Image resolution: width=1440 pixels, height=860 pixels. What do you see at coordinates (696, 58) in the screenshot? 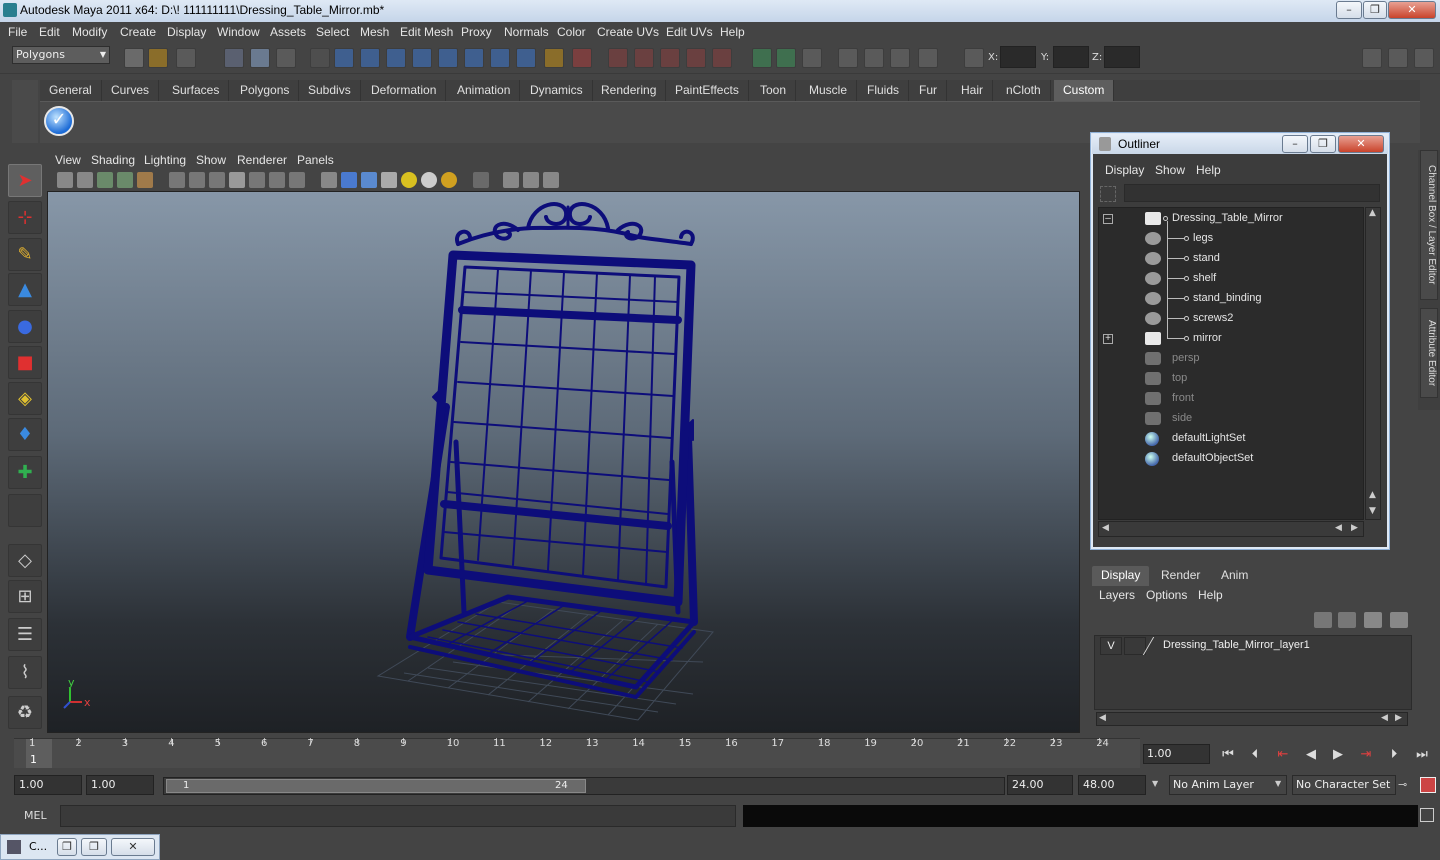
I see `hypershade-icon` at bounding box center [696, 58].